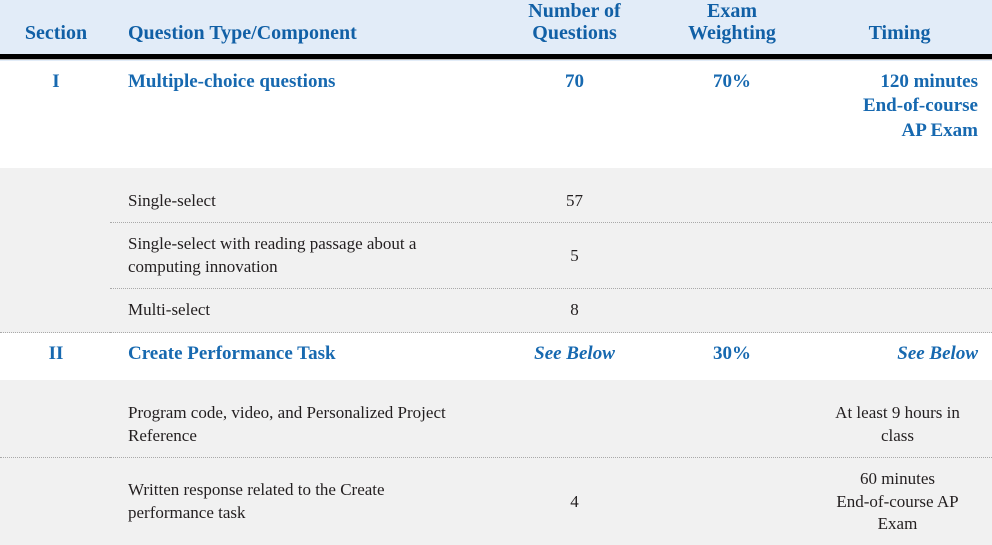 This screenshot has width=992, height=545. Describe the element at coordinates (55, 57) in the screenshot. I see `header-rule-section` at that location.